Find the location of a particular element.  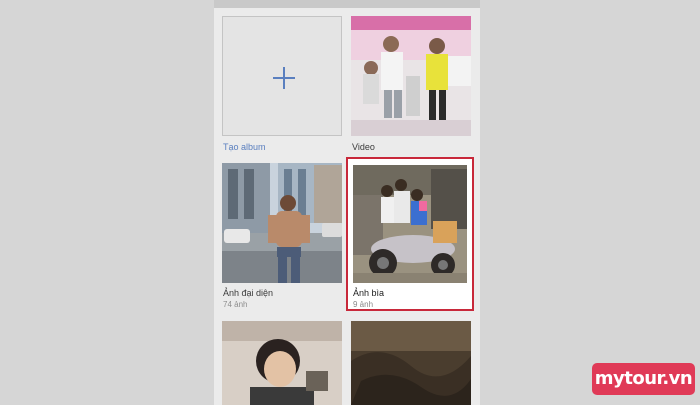

album-profile-photos-count: 74 ảnh is located at coordinates (235, 304).